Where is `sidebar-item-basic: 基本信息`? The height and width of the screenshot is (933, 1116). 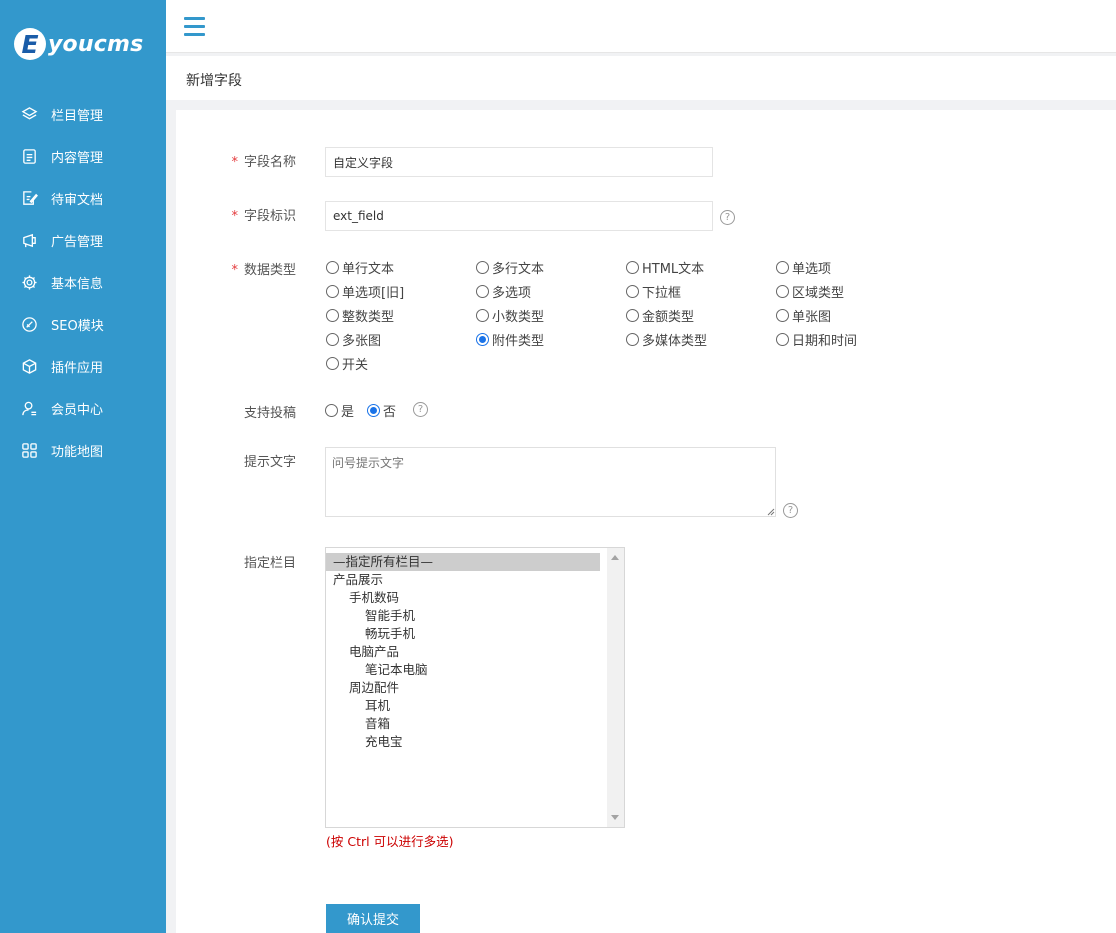
sidebar-item-basic: 基本信息 is located at coordinates (83, 282).